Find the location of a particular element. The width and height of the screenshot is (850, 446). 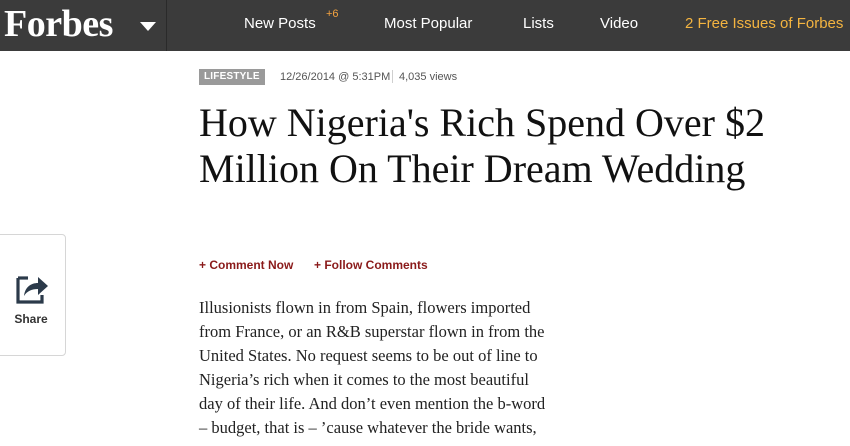

comment-now-link: + Comment Now is located at coordinates (246, 265).